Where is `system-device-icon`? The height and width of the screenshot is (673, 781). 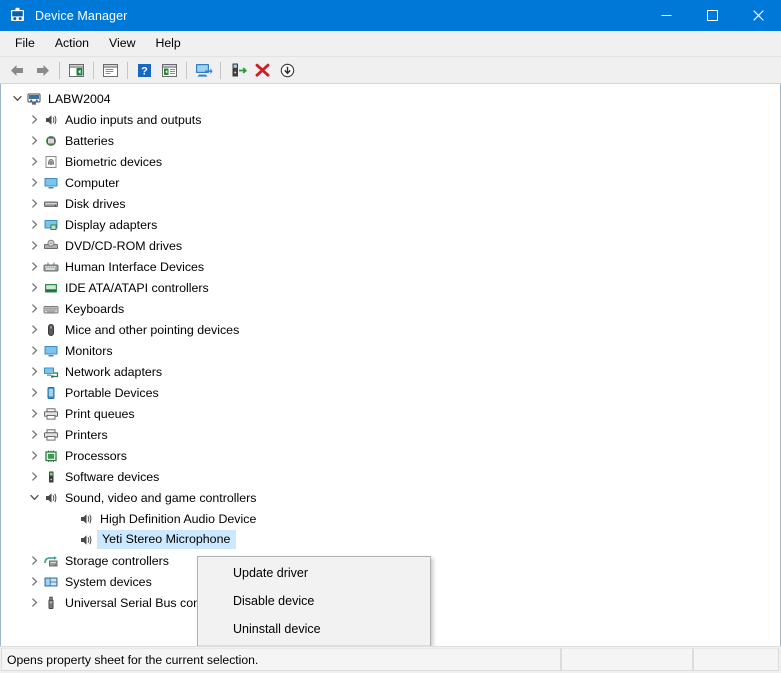
system-device-icon is located at coordinates (51, 582).